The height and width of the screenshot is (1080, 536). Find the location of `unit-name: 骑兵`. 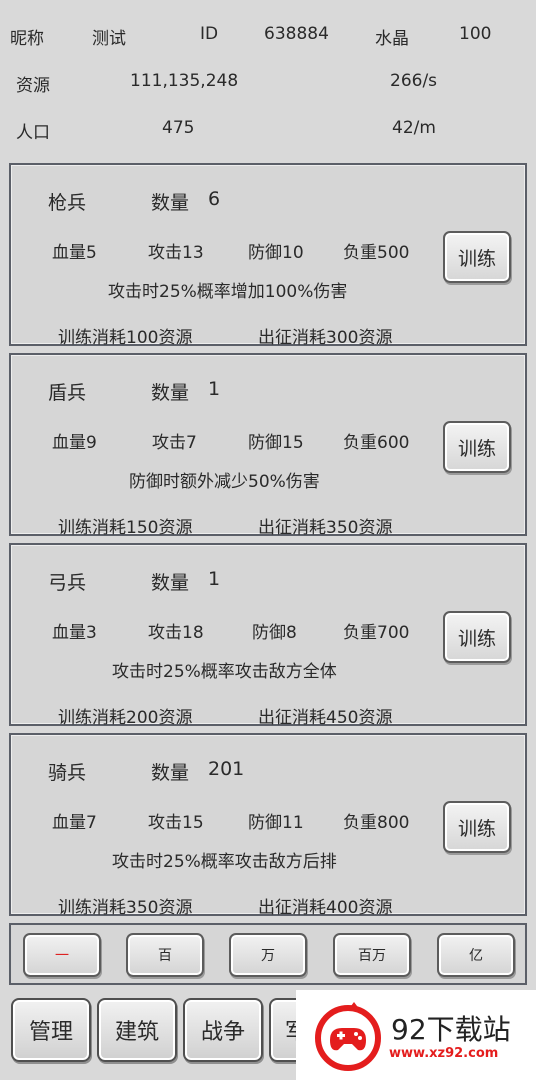

unit-name: 骑兵 is located at coordinates (67, 773).